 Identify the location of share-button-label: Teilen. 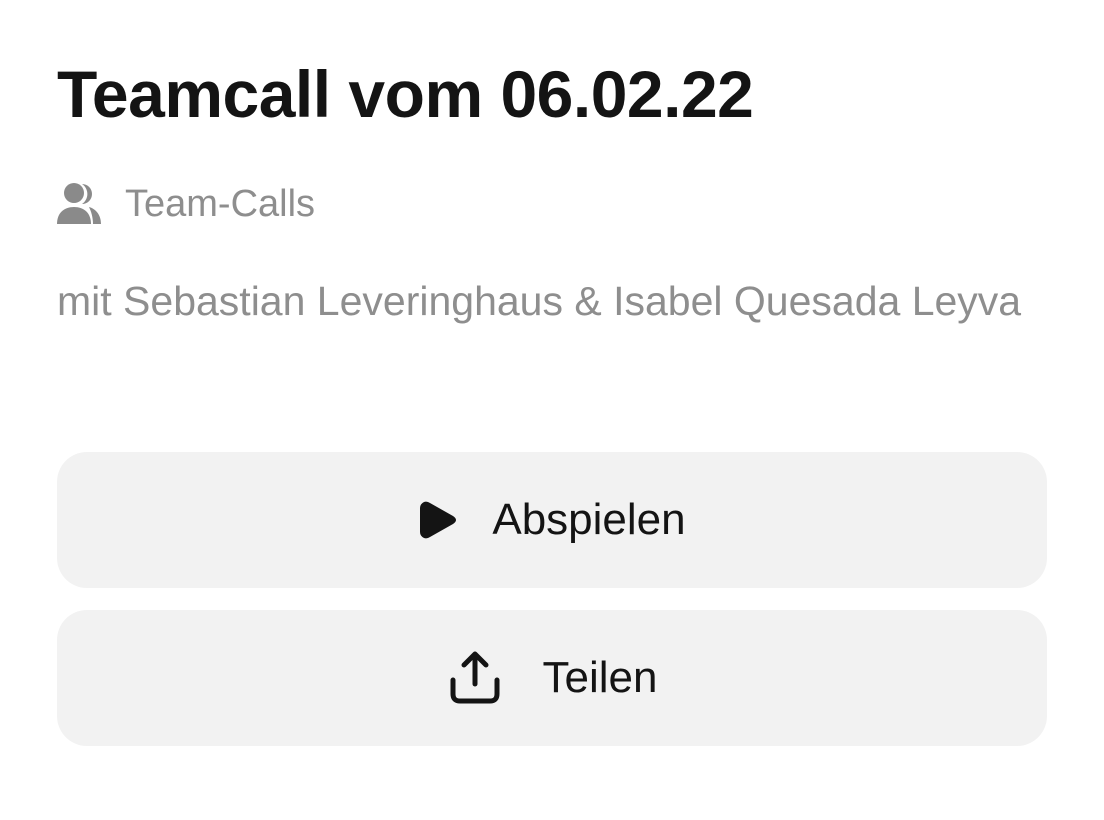
(600, 677).